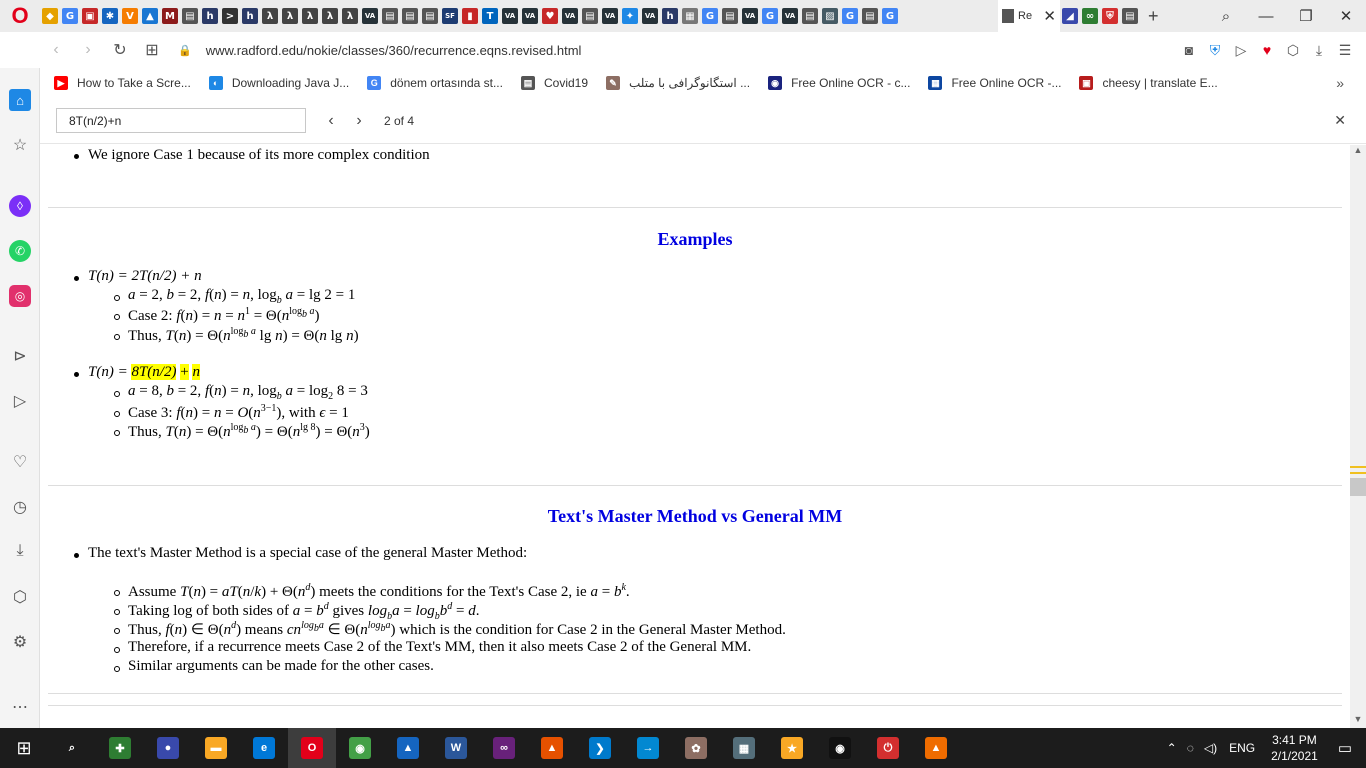  Describe the element at coordinates (888, 748) in the screenshot. I see `taskbar-power-app: ⏻` at that location.